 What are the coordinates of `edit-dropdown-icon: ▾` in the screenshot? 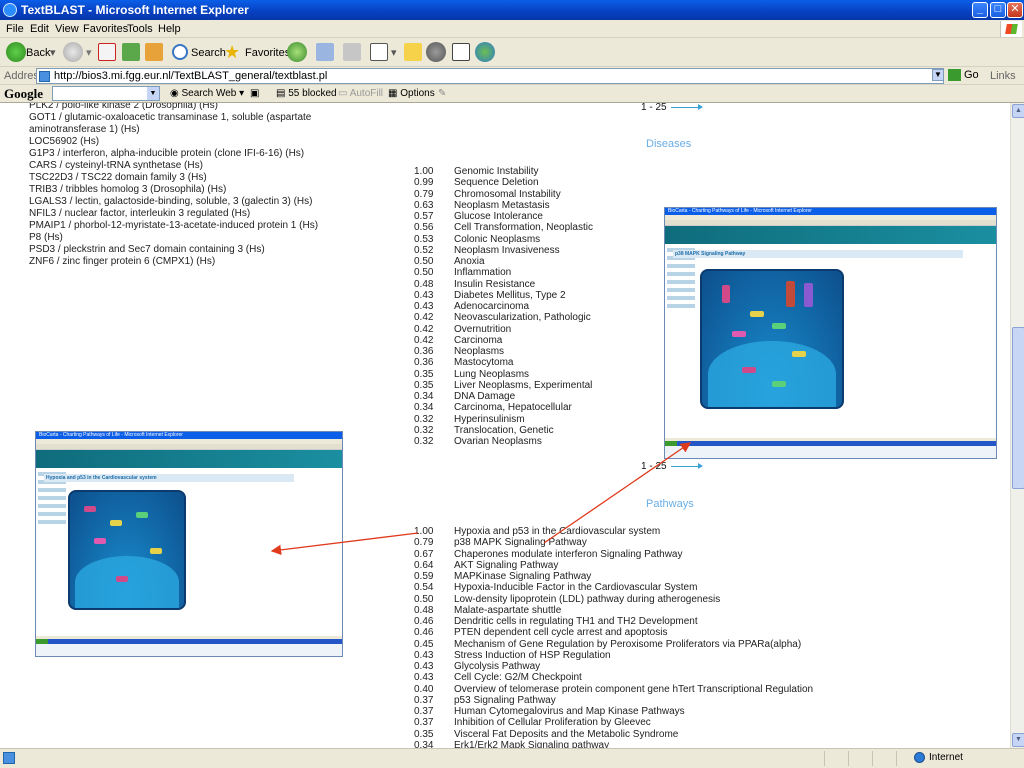 It's located at (394, 53).